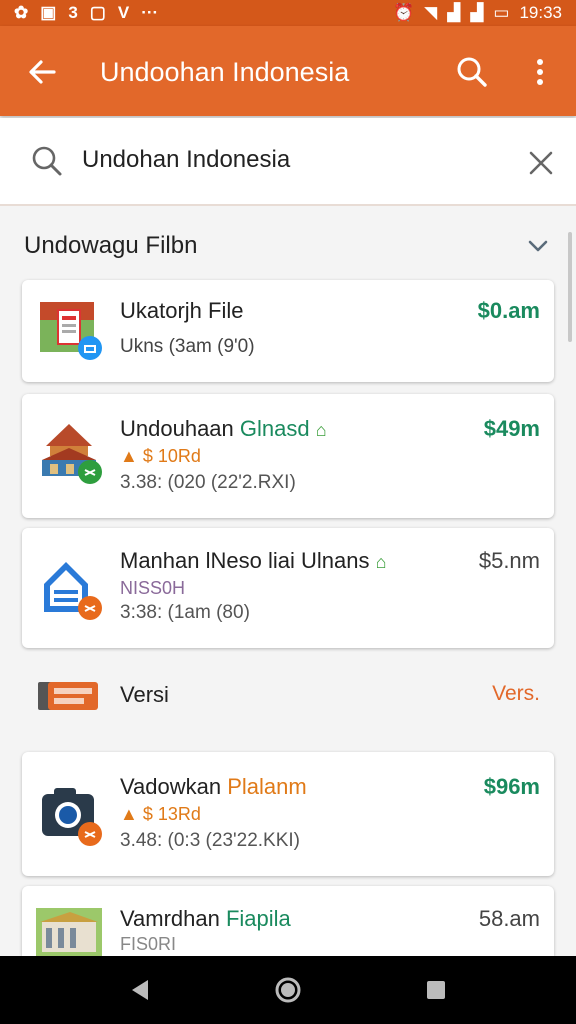 This screenshot has height=1024, width=576. I want to click on item-name-accent: Glnasd, so click(274, 428).